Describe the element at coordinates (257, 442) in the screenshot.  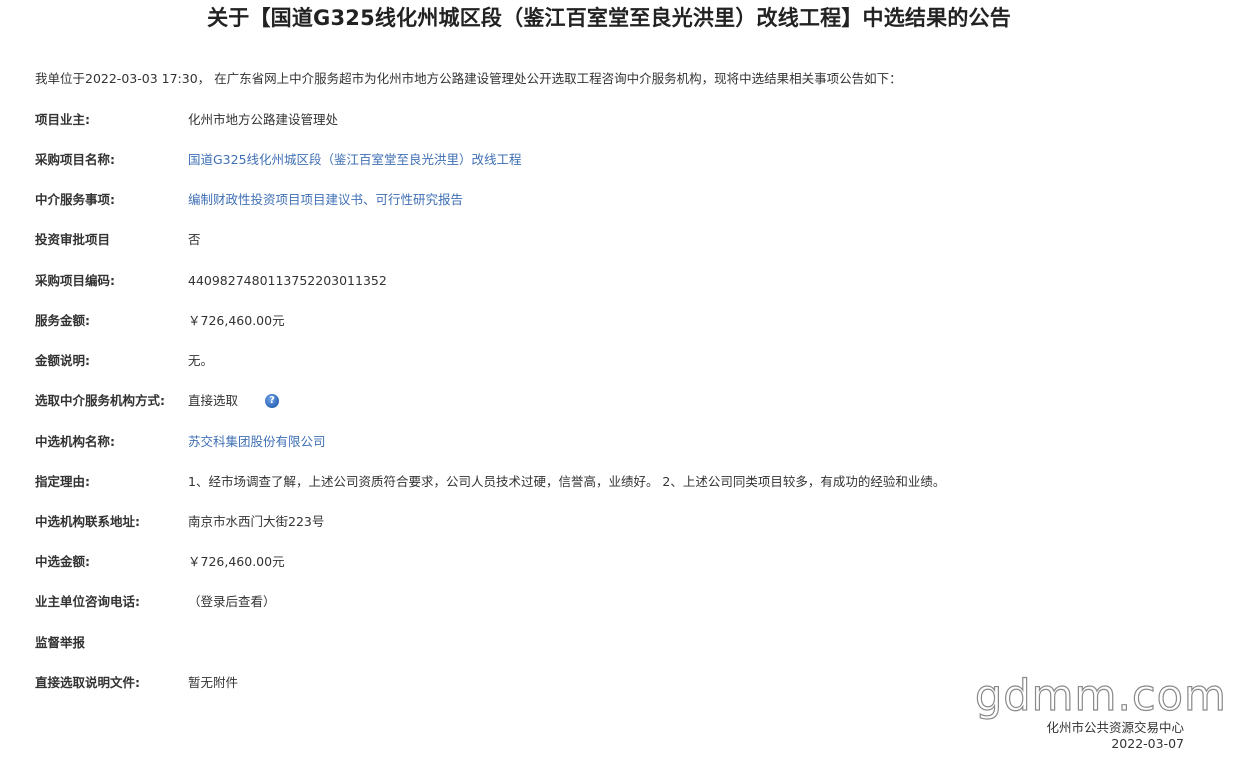
I see `selected-agency-link: 苏交科集团股份有限公司` at that location.